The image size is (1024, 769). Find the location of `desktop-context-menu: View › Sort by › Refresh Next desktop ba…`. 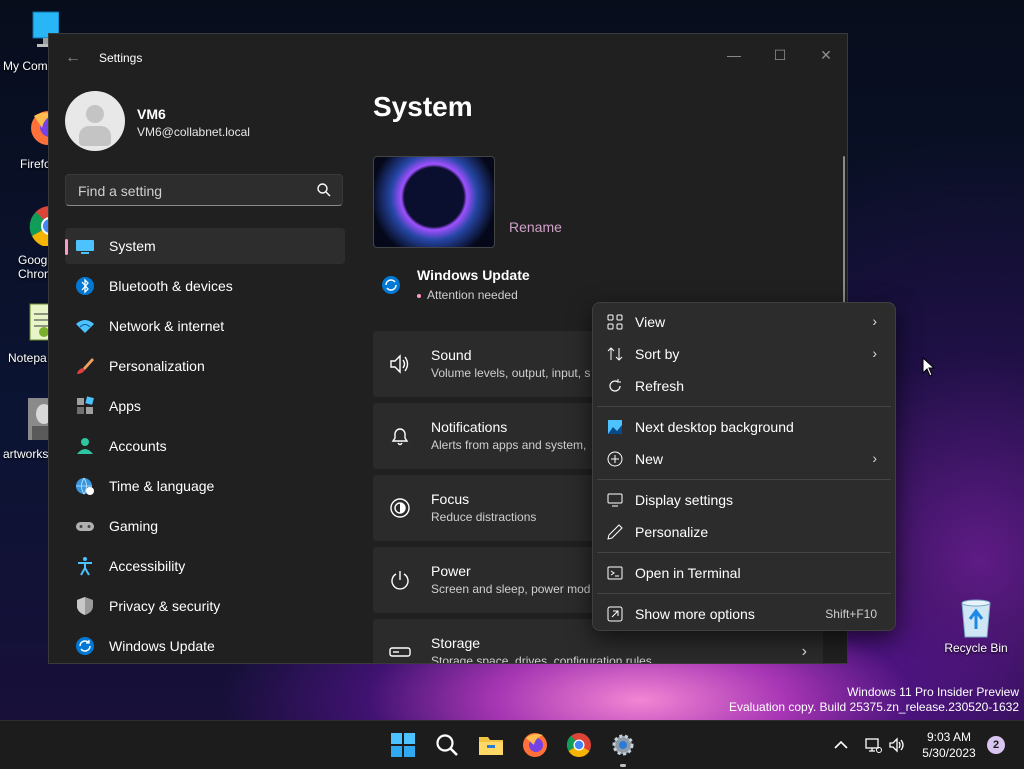

desktop-context-menu: View › Sort by › Refresh Next desktop ba… is located at coordinates (744, 466).